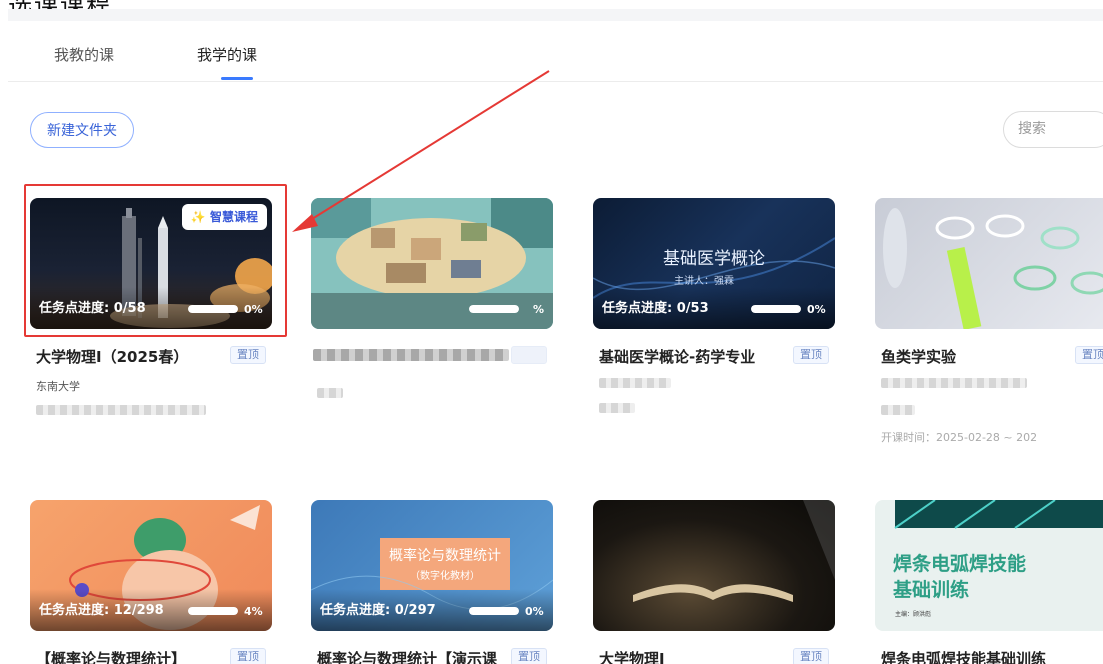  What do you see at coordinates (734, 551) in the screenshot?
I see `open-book-image` at bounding box center [734, 551].